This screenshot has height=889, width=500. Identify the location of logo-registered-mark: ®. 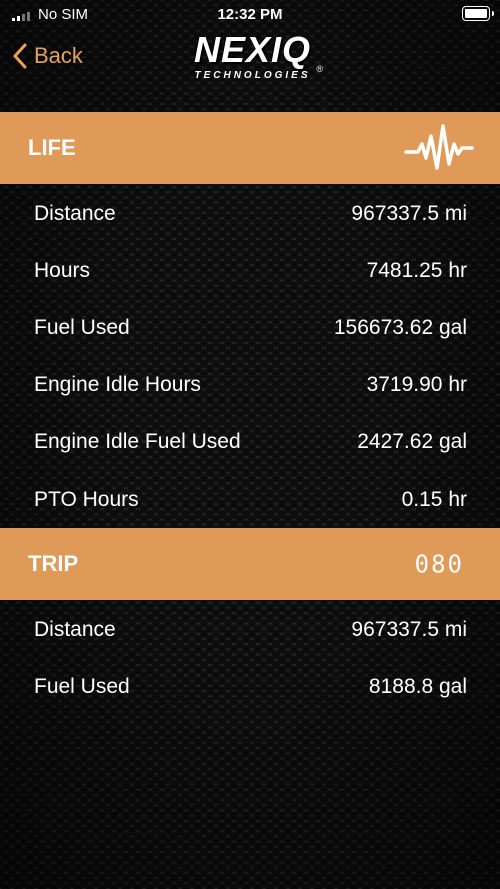
(319, 69).